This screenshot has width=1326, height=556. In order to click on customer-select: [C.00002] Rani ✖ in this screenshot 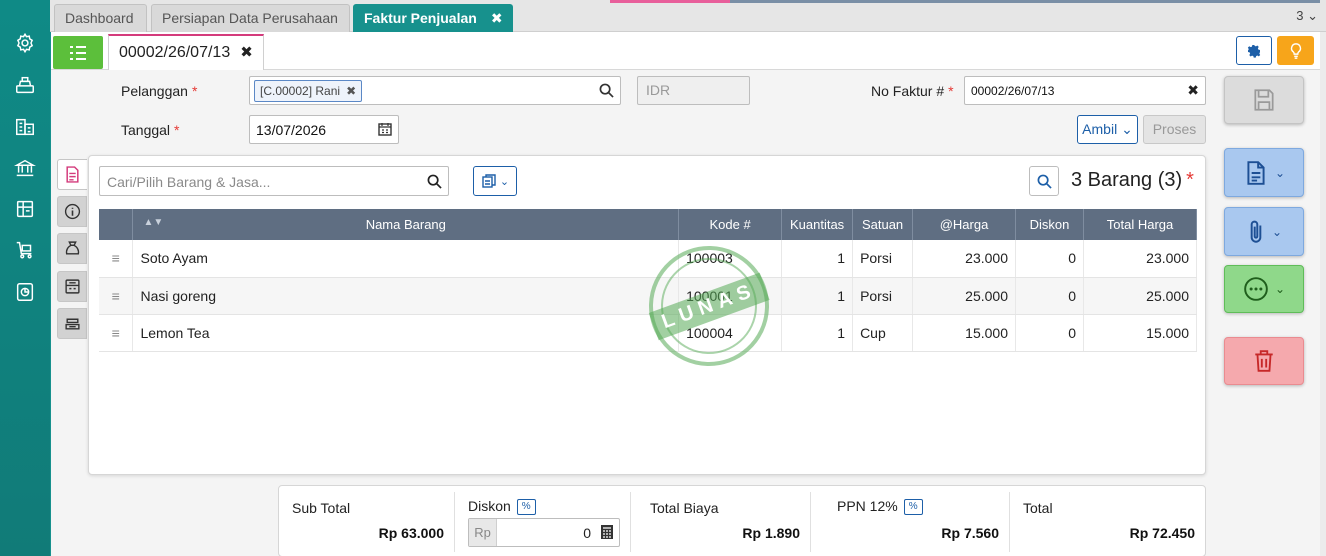, I will do `click(435, 90)`.